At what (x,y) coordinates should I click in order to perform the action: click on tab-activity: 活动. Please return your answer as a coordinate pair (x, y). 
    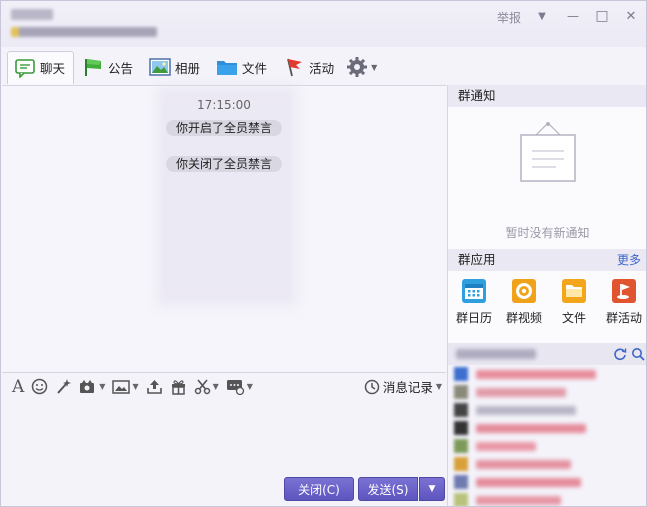
    Looking at the image, I should click on (309, 67).